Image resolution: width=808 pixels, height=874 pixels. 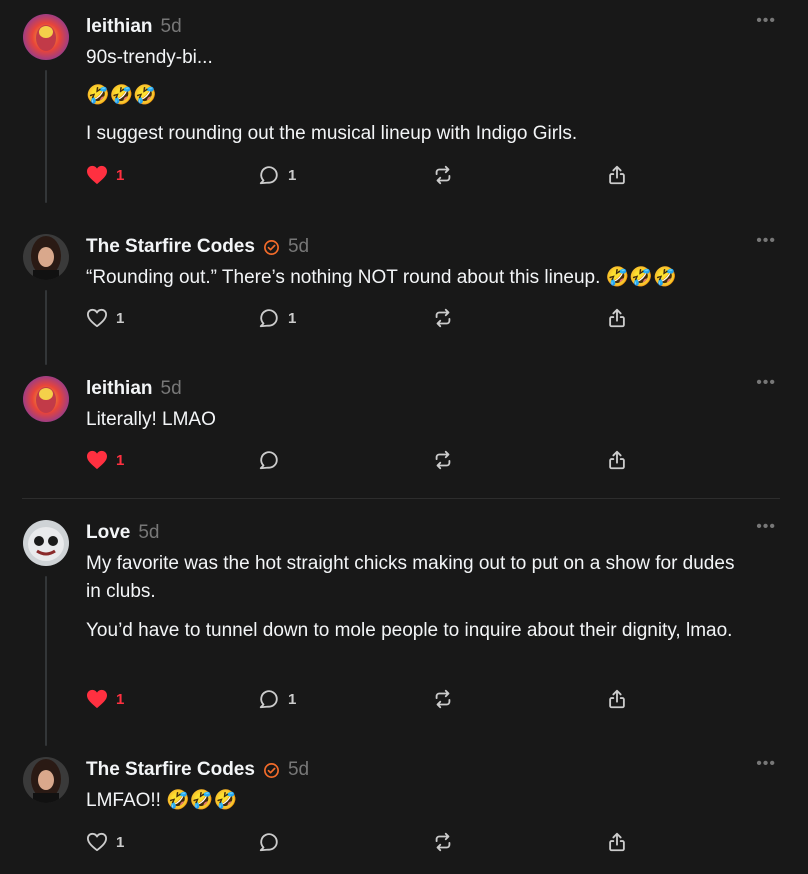 I want to click on post-text: Literally! LMAO, so click(x=426, y=420).